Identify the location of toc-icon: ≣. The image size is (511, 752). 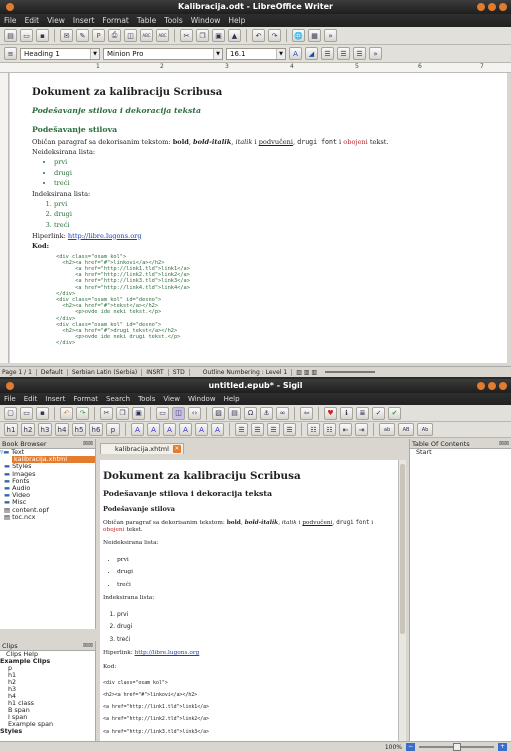
(362, 413).